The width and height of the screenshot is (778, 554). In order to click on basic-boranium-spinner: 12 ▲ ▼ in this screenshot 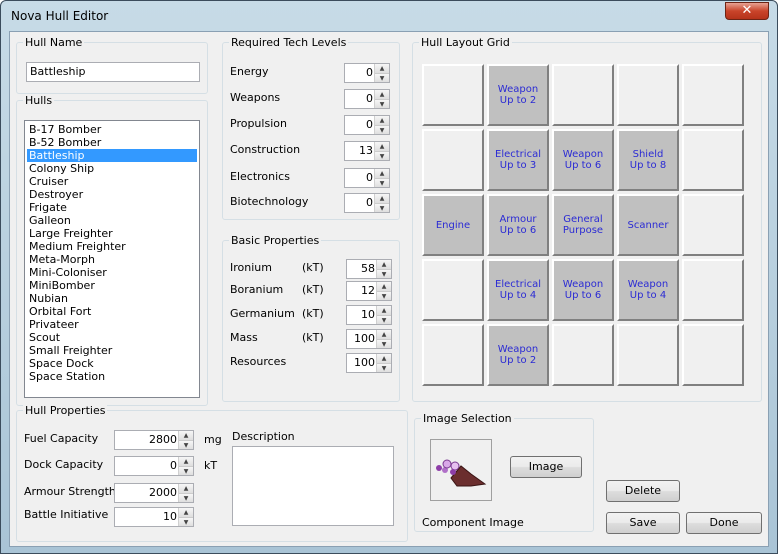, I will do `click(369, 291)`.